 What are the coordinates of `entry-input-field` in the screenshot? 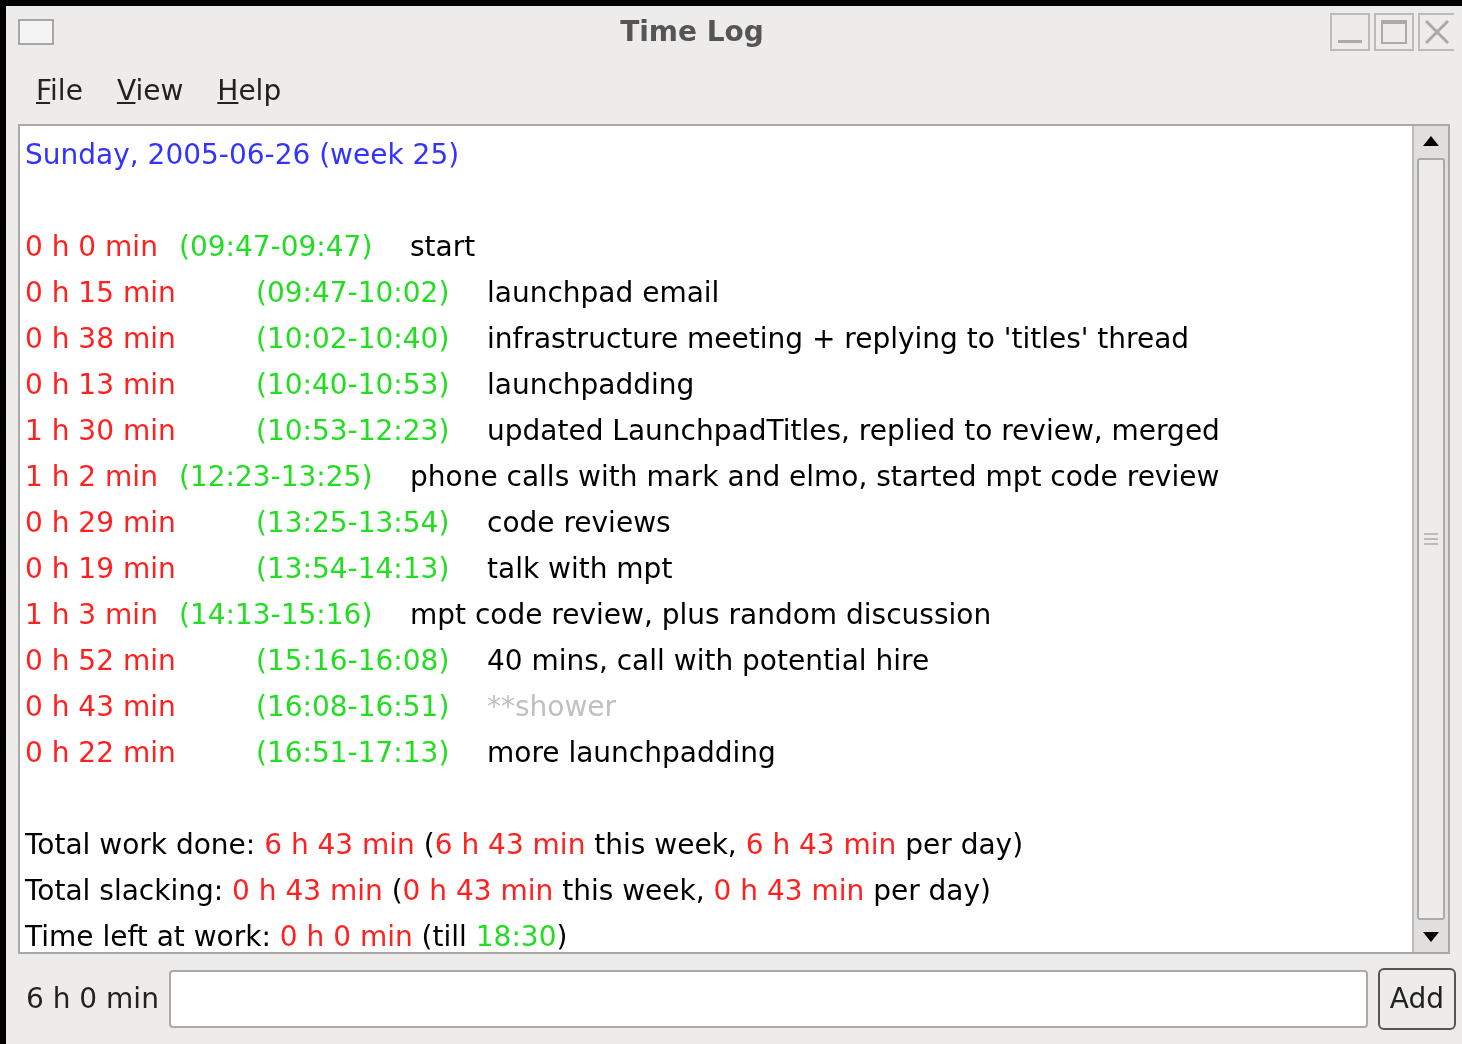 It's located at (768, 999).